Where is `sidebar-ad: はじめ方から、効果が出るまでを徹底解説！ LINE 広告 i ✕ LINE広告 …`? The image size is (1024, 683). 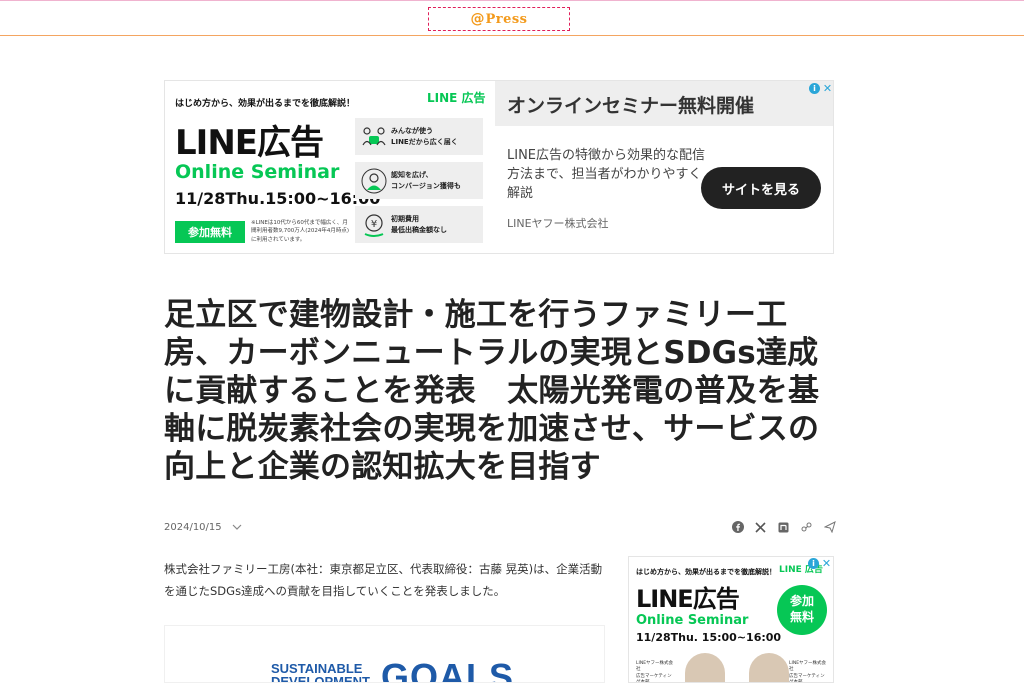
sidebar-ad: はじめ方から、効果が出るまでを徹底解説！ LINE 広告 i ✕ LINE広告 … is located at coordinates (731, 619).